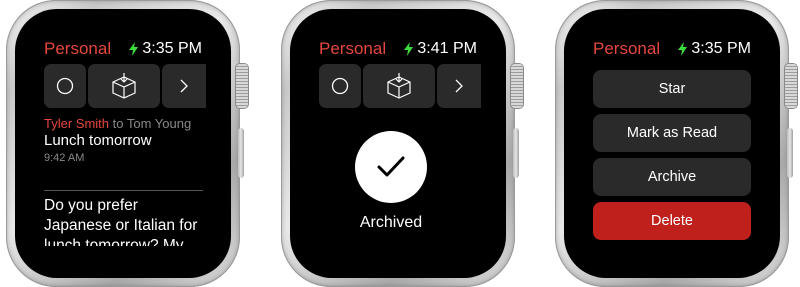 This screenshot has height=287, width=800. What do you see at coordinates (672, 133) in the screenshot?
I see `mark-as-read-button: Mark as Read` at bounding box center [672, 133].